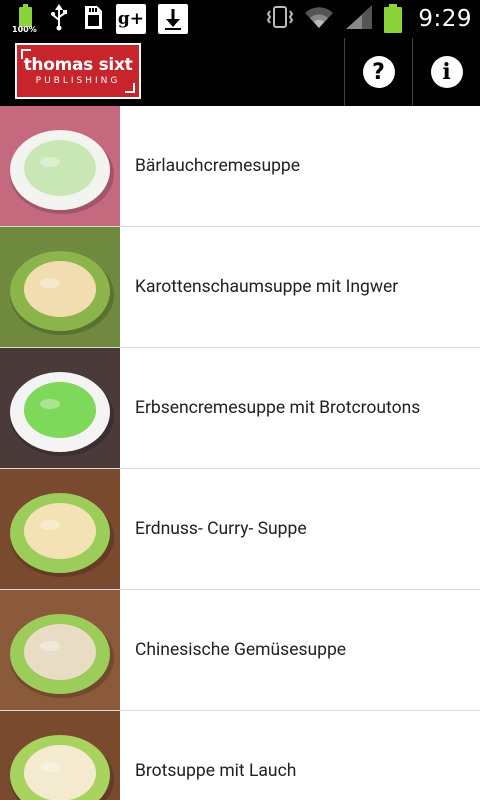  What do you see at coordinates (24, 19) in the screenshot?
I see `battery-icon: 100%` at bounding box center [24, 19].